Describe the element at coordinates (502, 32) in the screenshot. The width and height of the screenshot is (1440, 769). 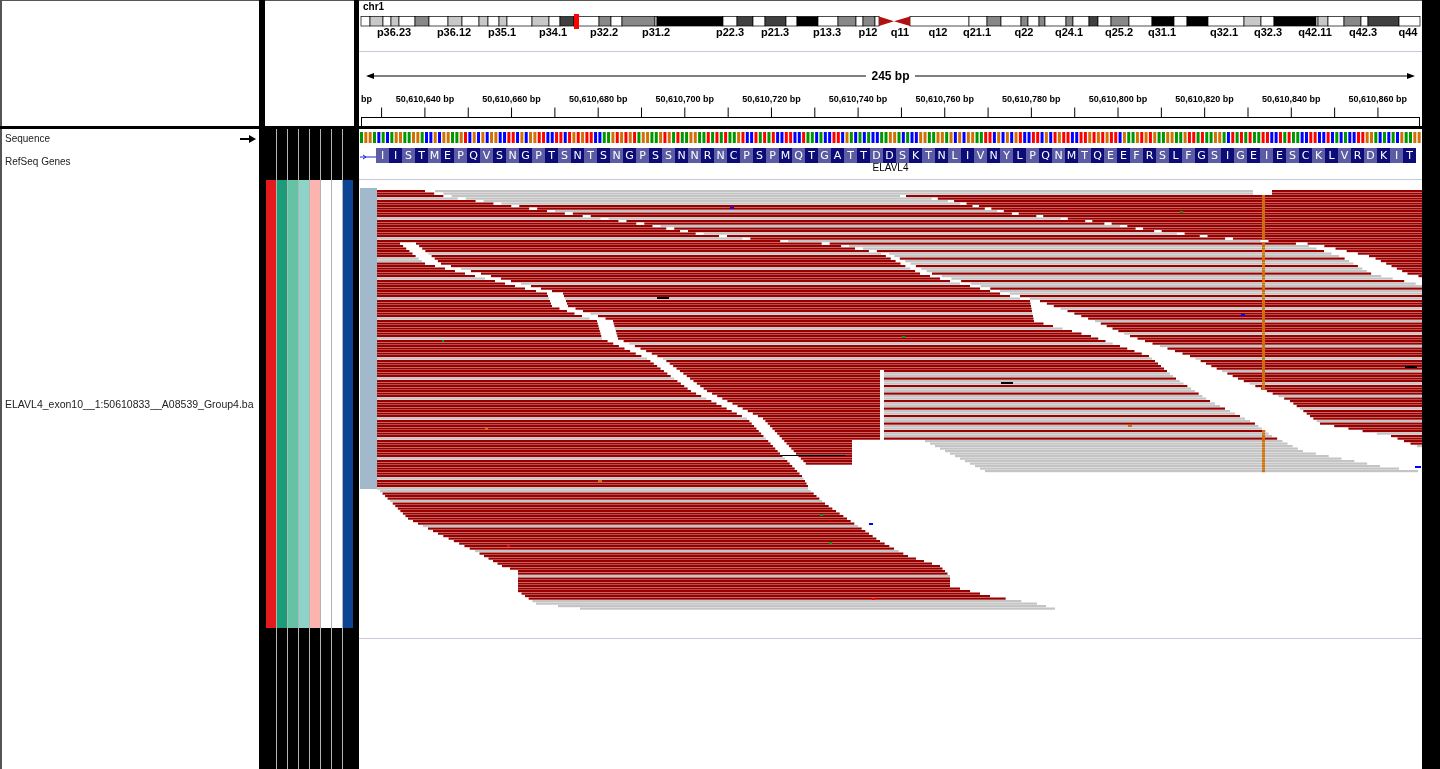
I see `cytoband-label: p35.1` at that location.